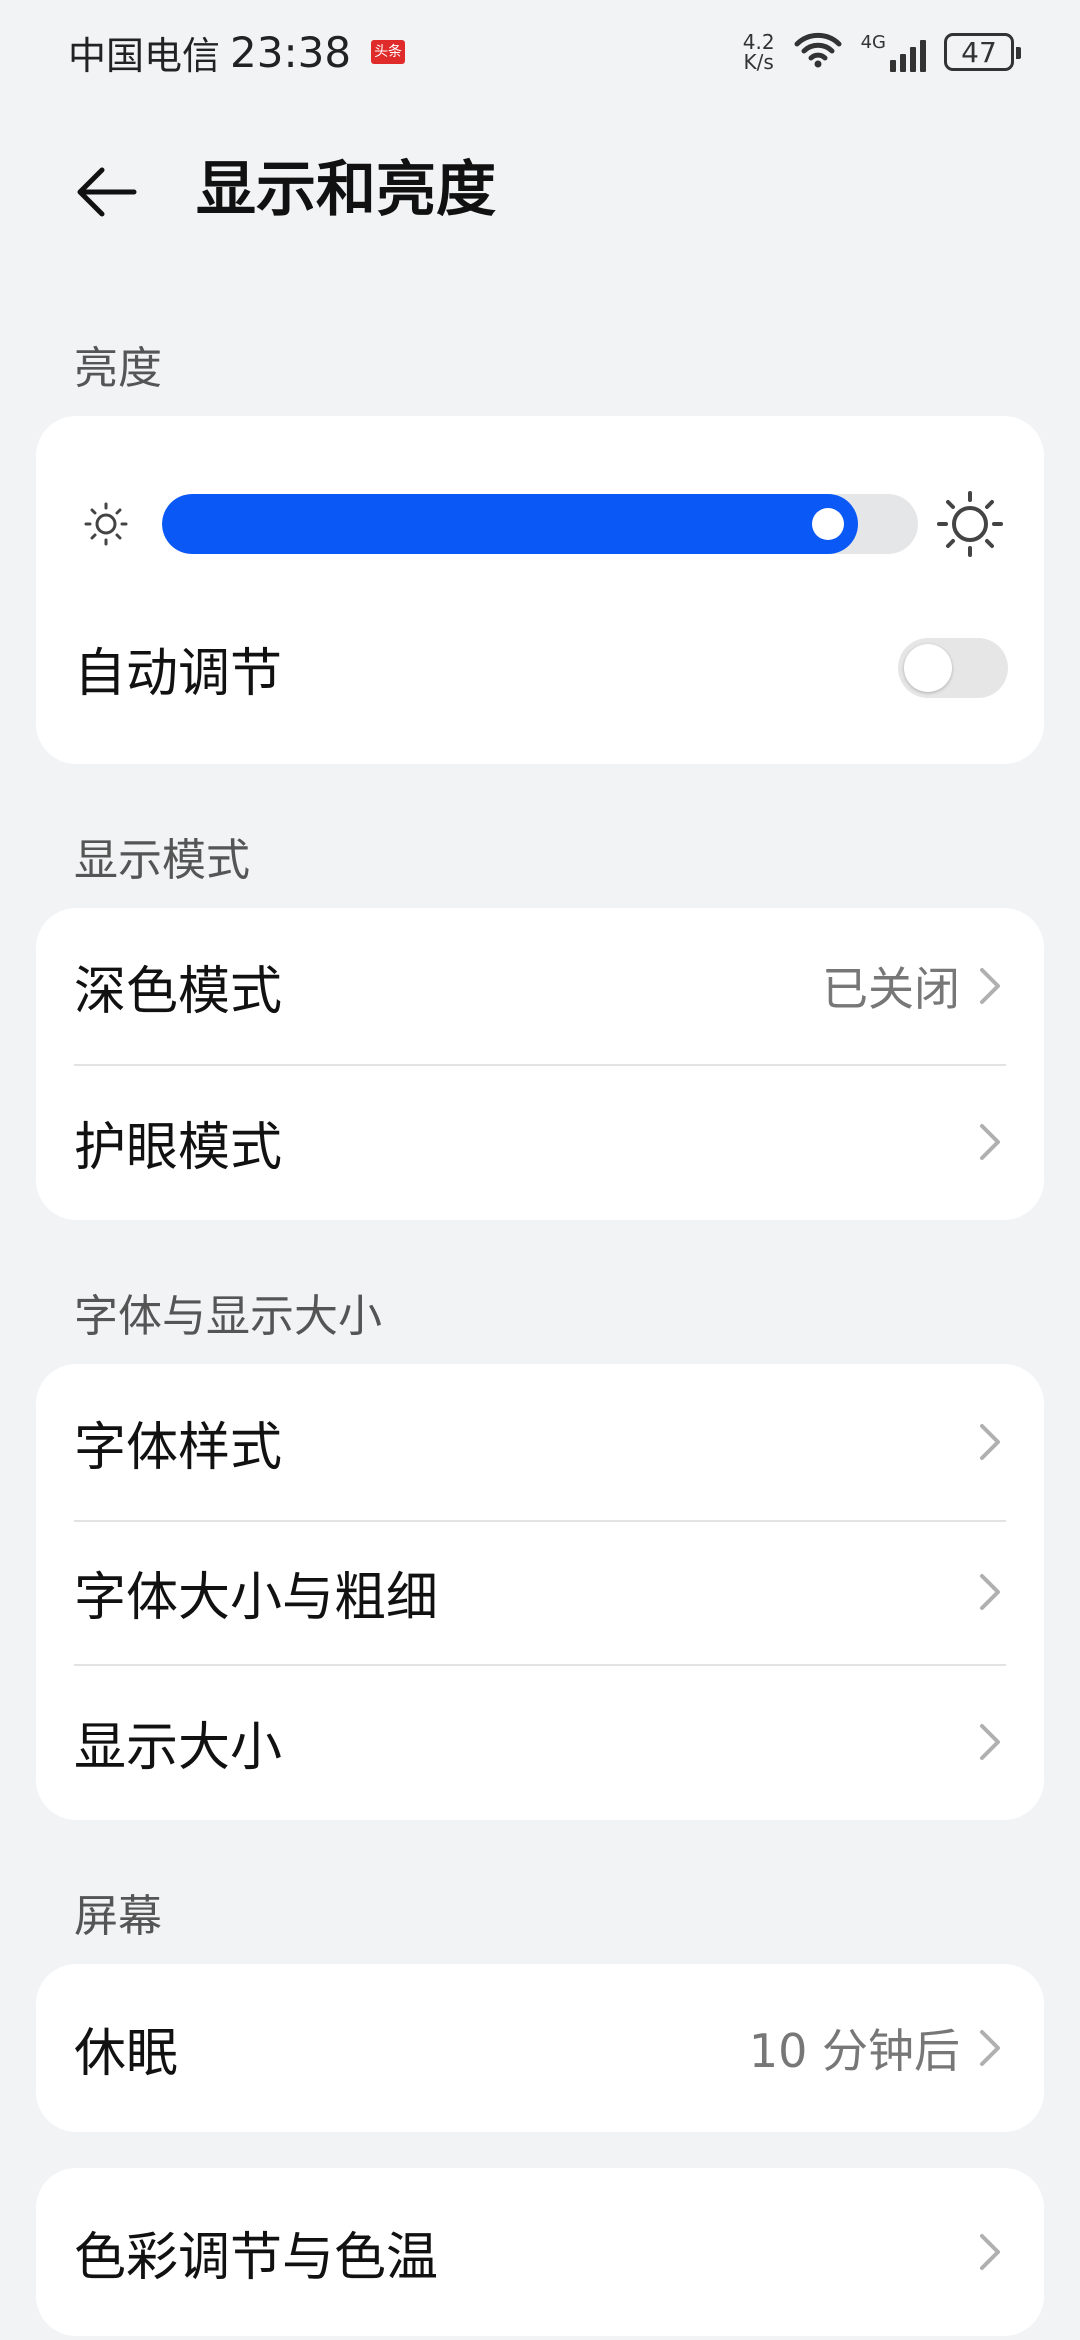 This screenshot has height=2340, width=1080. I want to click on auto-brightness-row: 自动调节, so click(540, 668).